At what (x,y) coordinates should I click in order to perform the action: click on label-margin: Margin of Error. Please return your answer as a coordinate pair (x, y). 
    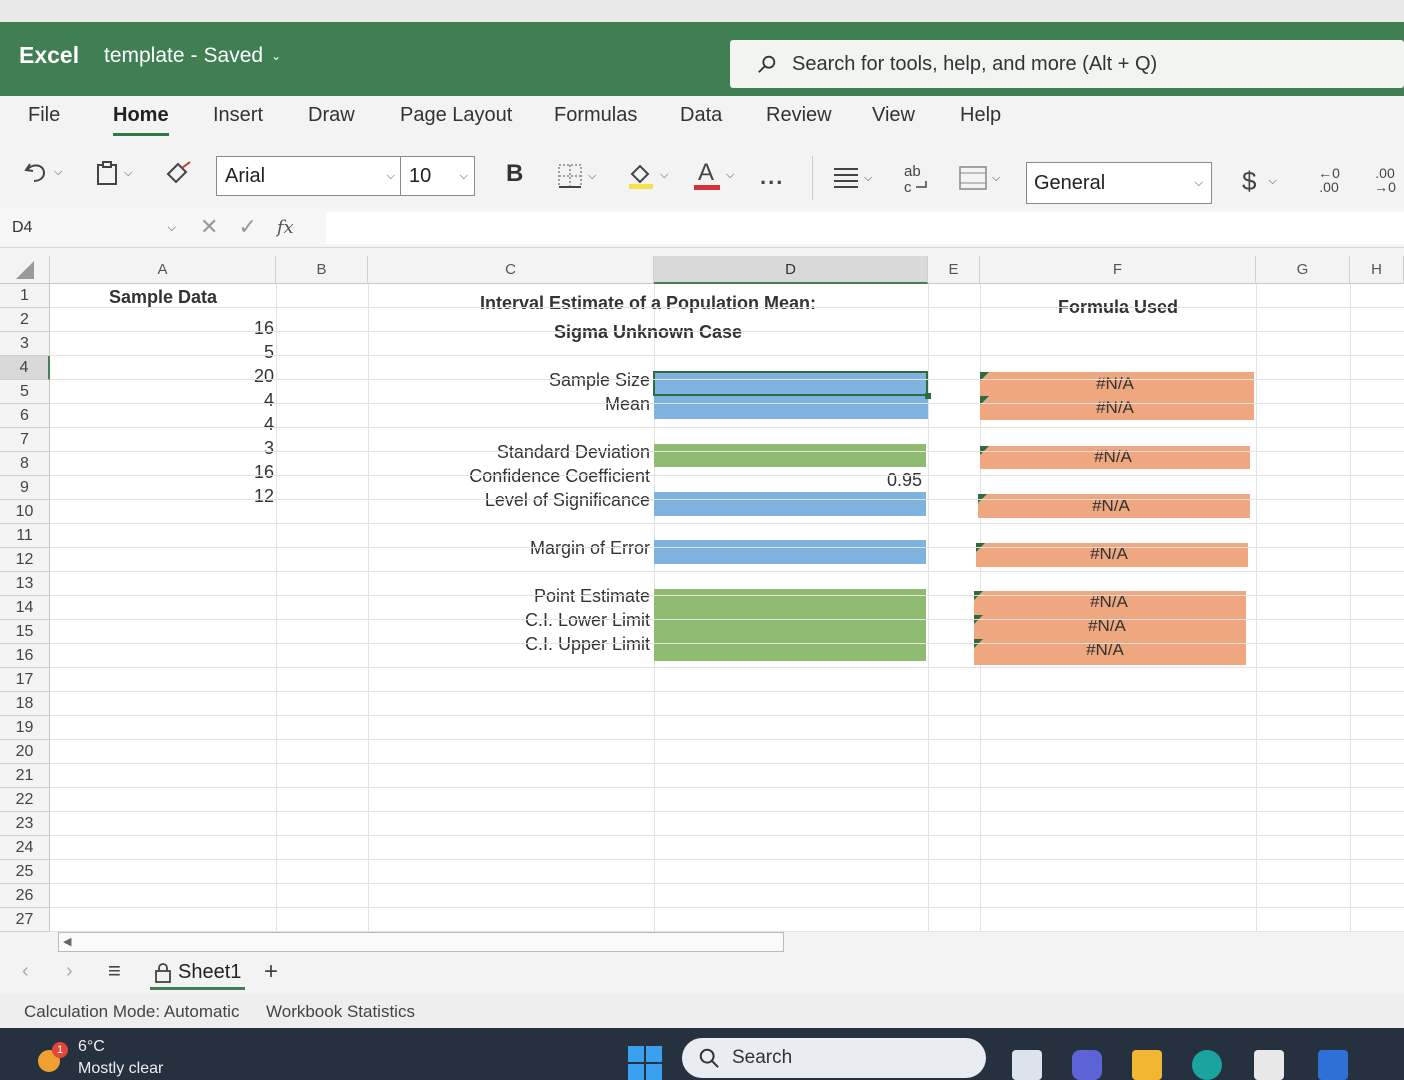
    Looking at the image, I should click on (510, 548).